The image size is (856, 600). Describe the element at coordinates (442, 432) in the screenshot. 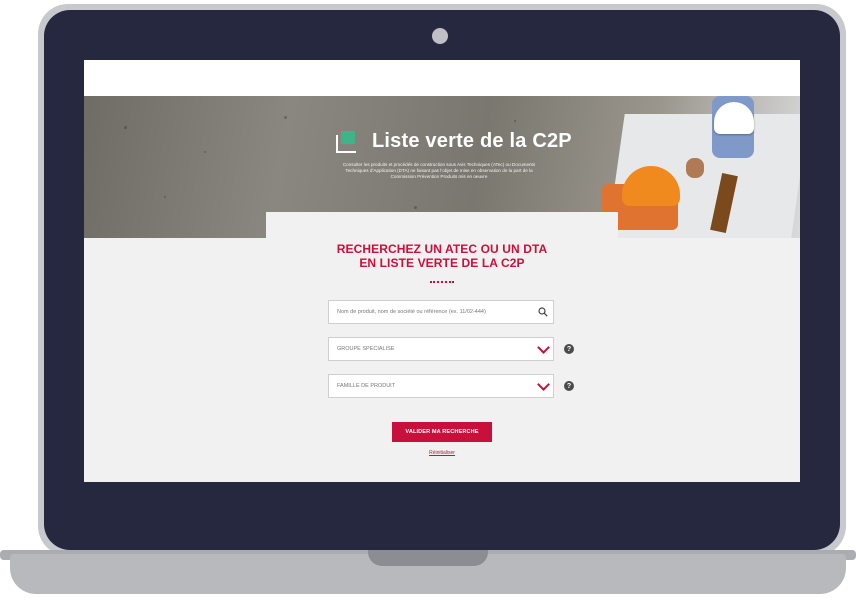

I see `submit-search-button: VALIDER MA RECHERCHE` at that location.